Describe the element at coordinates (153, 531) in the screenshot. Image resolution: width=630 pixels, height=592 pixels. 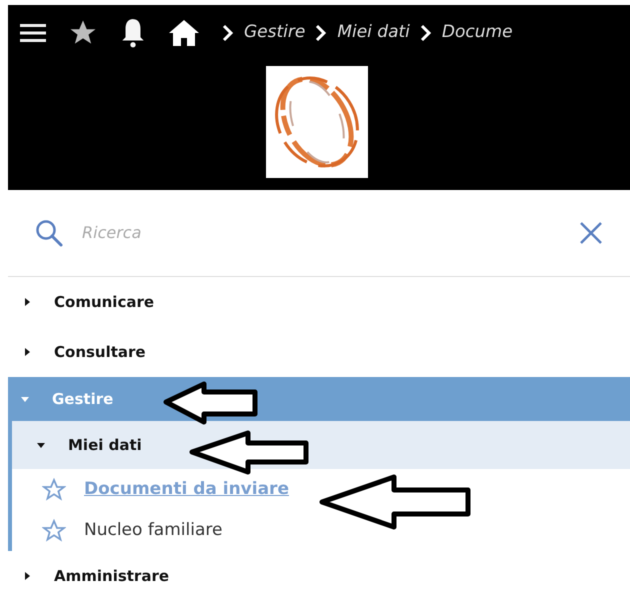
I see `menu-link: Nucleo familiare` at that location.